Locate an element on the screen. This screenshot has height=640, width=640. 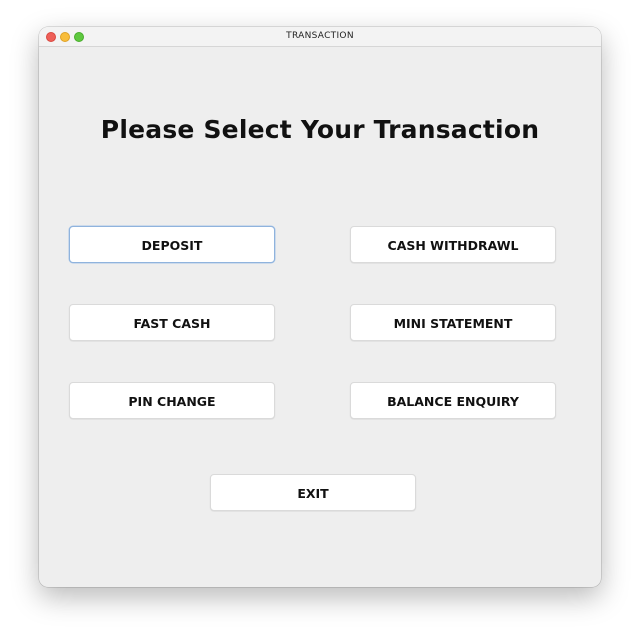
deposit-button: DEPOSIT is located at coordinates (172, 244).